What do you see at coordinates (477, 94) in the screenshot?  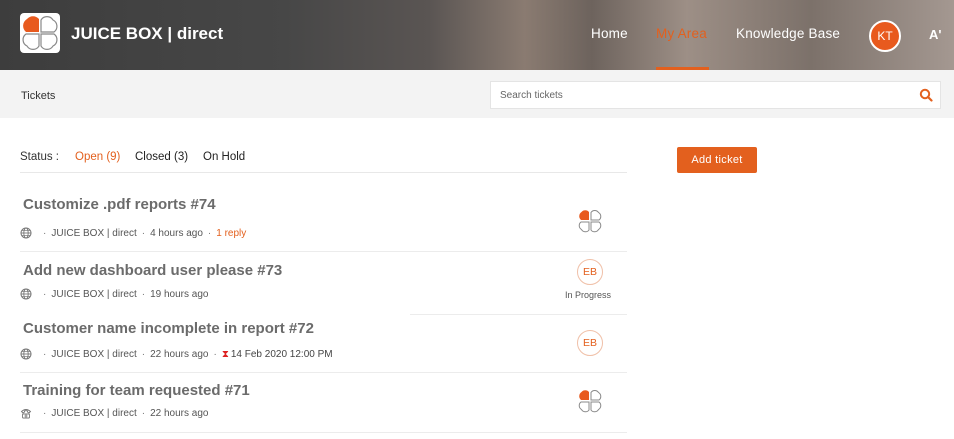 I see `sub-bar: Tickets` at bounding box center [477, 94].